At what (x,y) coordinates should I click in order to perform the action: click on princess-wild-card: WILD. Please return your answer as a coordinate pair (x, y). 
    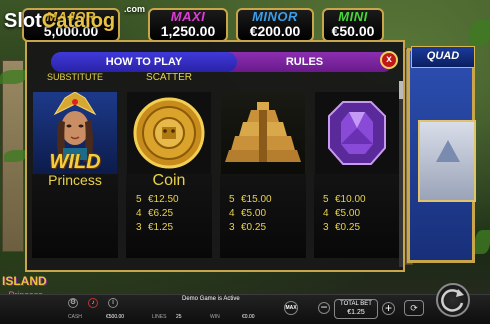
    Looking at the image, I should click on (75, 133).